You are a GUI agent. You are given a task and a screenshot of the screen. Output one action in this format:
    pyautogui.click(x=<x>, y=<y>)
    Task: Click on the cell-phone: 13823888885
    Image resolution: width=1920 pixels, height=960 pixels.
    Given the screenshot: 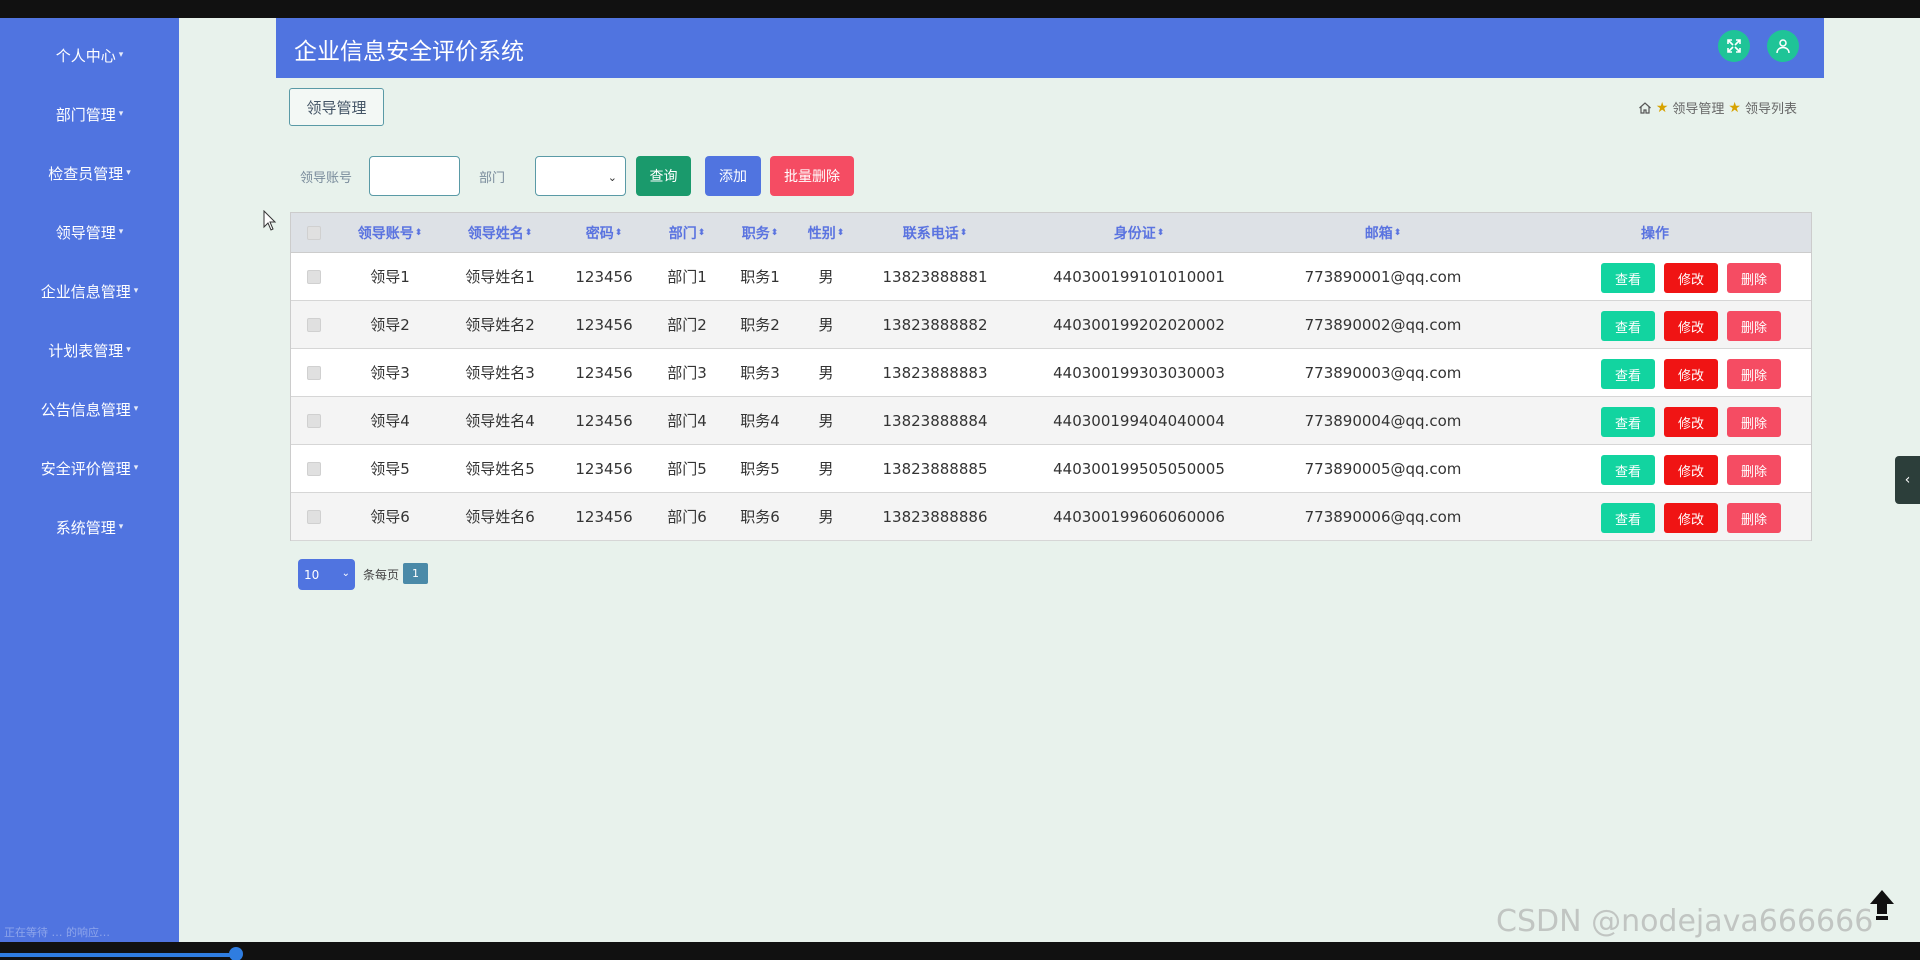 What is the action you would take?
    pyautogui.click(x=935, y=468)
    